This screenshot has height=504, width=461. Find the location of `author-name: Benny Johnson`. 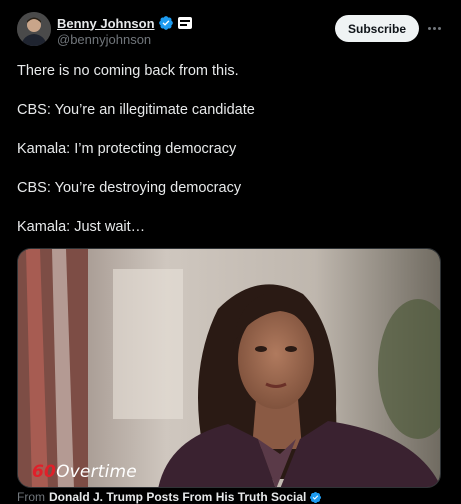

author-name: Benny Johnson is located at coordinates (106, 23).